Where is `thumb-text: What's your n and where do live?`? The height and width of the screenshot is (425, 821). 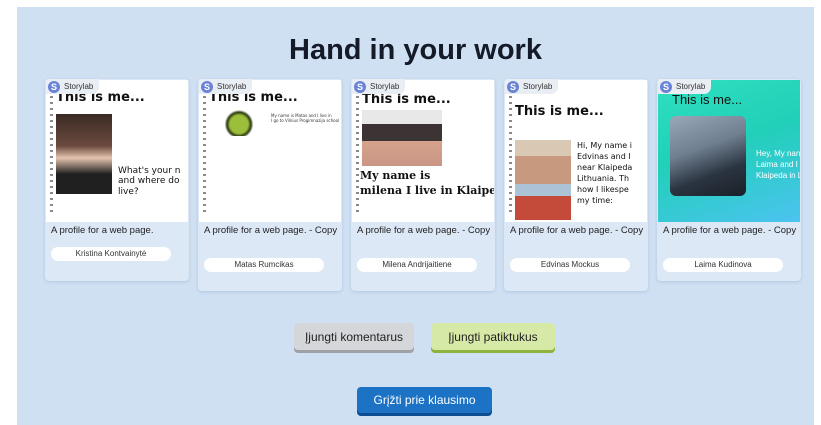
thumb-text: What's your n and where do live? is located at coordinates (149, 181).